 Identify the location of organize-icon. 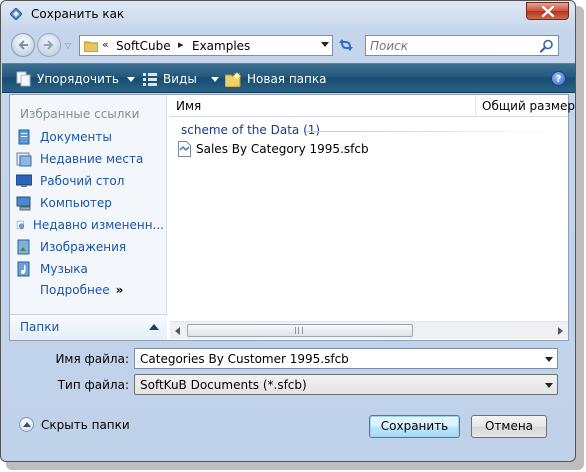
(23, 79).